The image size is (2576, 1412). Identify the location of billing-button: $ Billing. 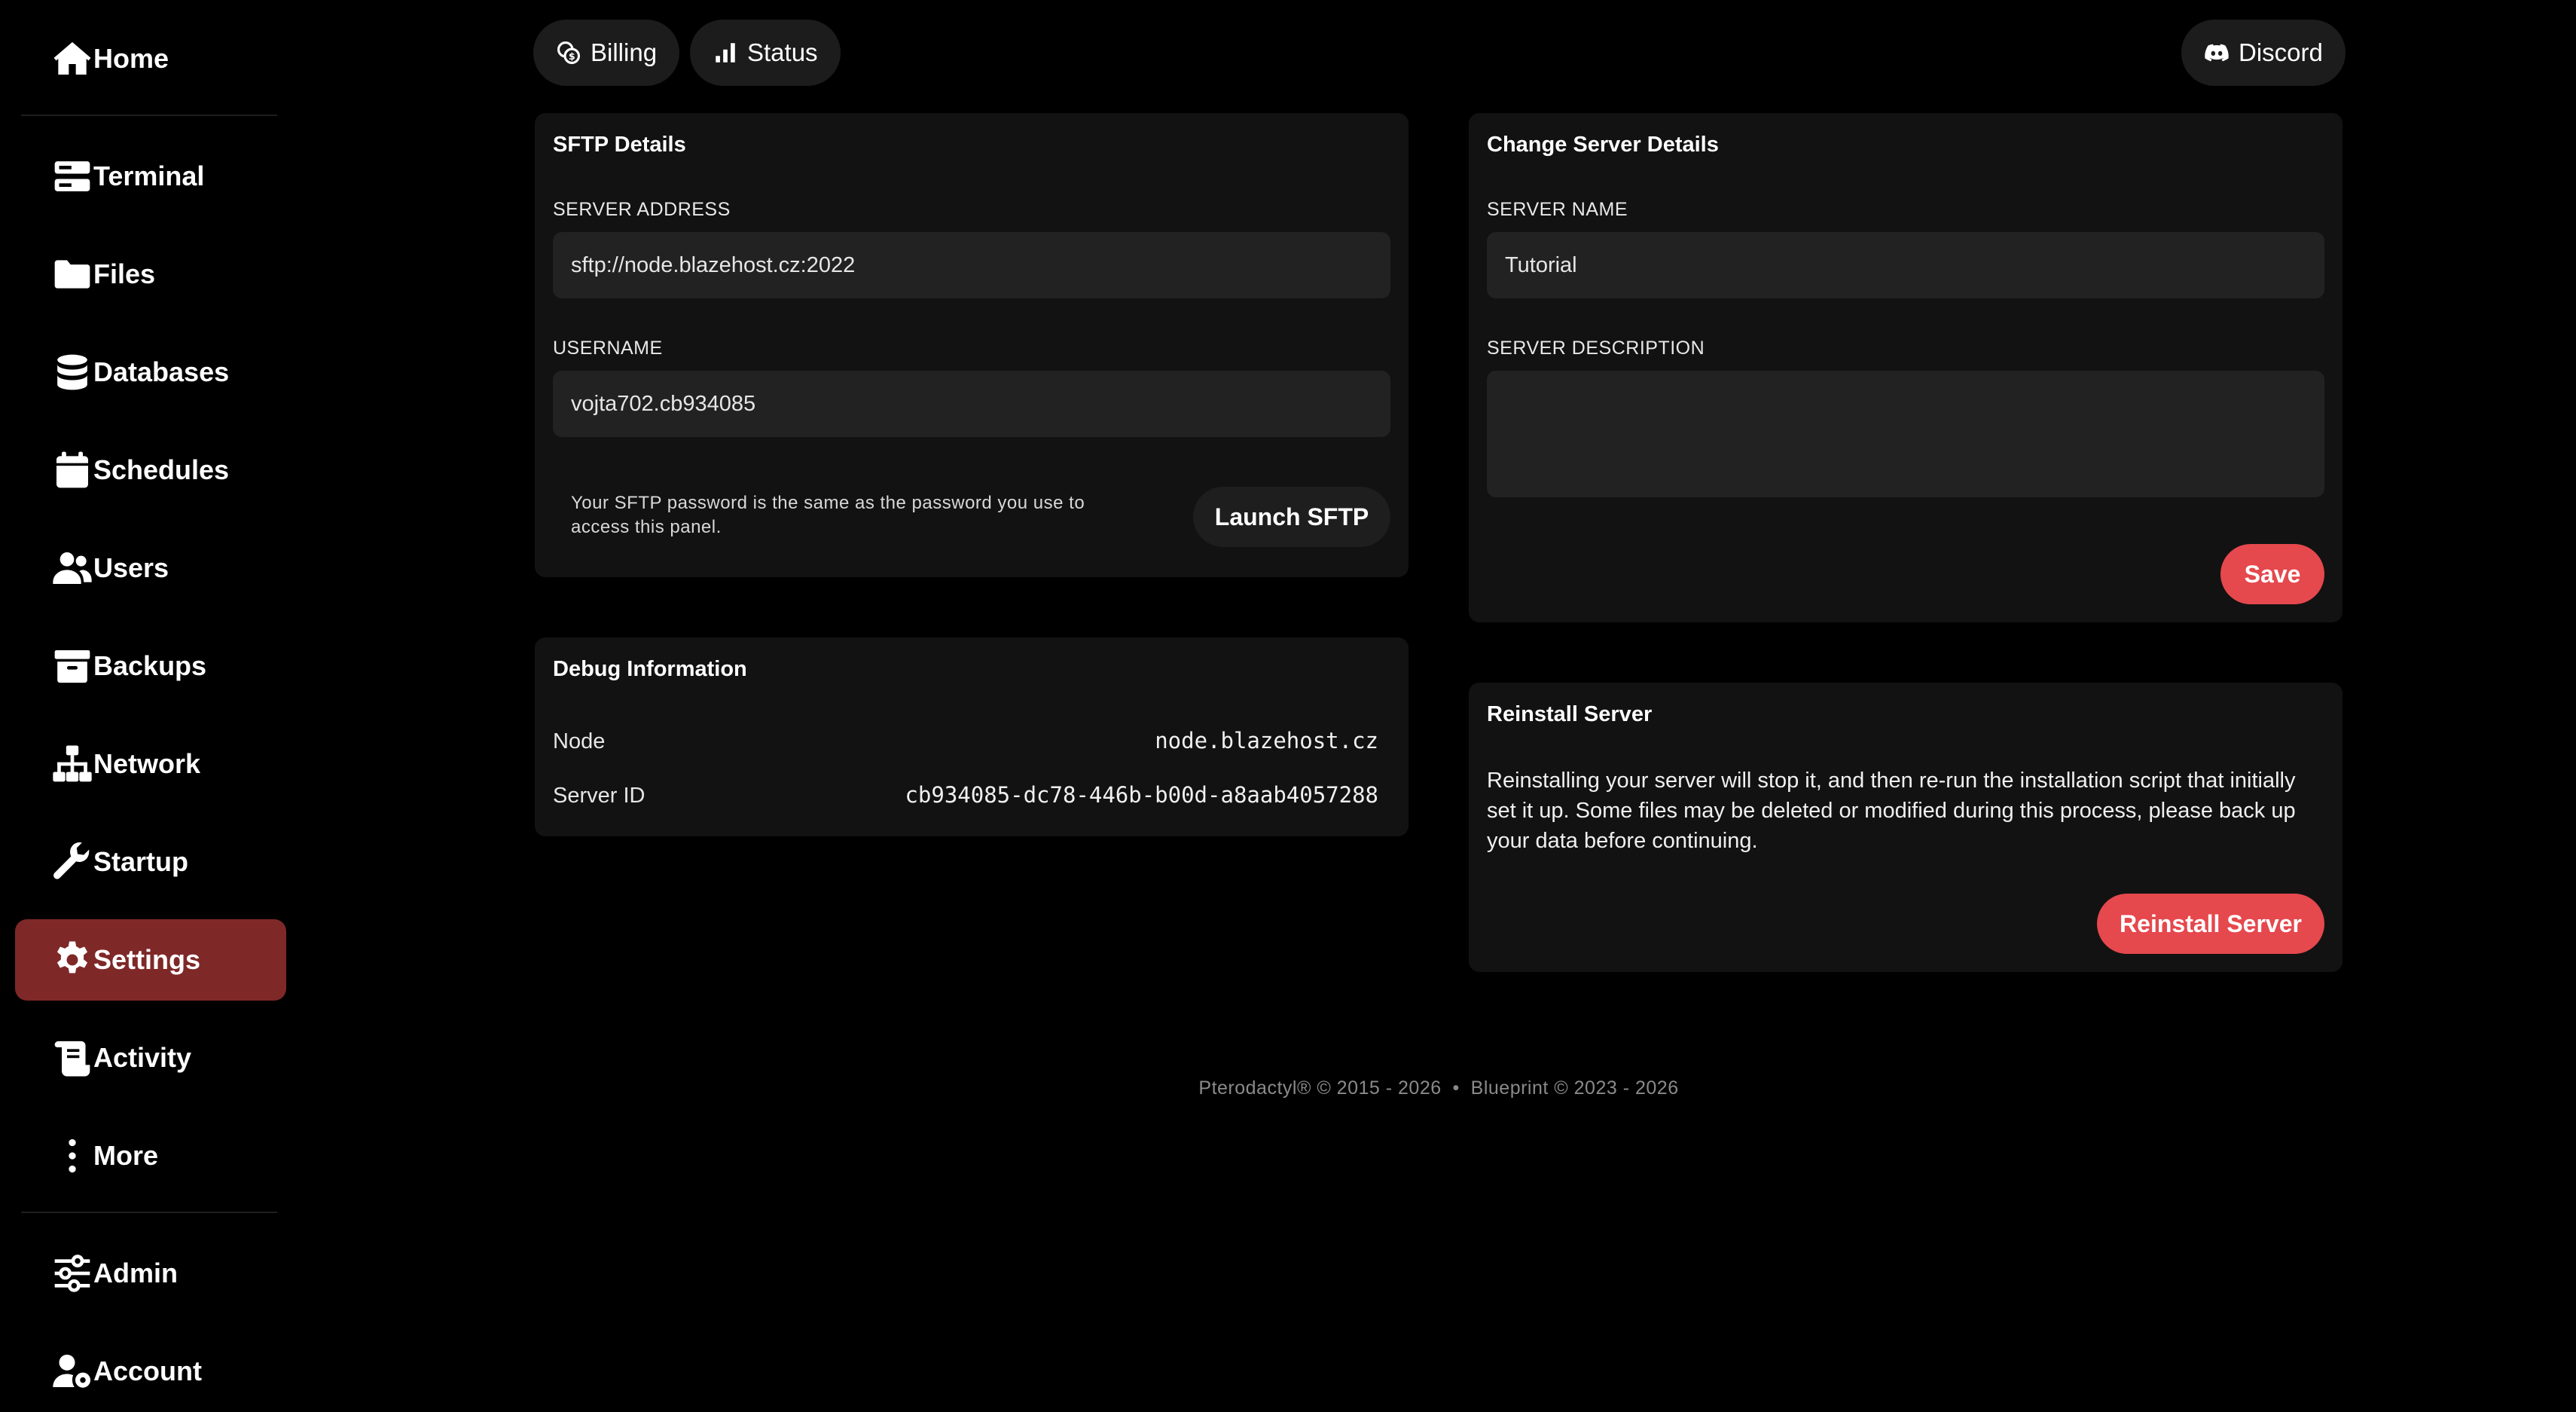
(607, 53).